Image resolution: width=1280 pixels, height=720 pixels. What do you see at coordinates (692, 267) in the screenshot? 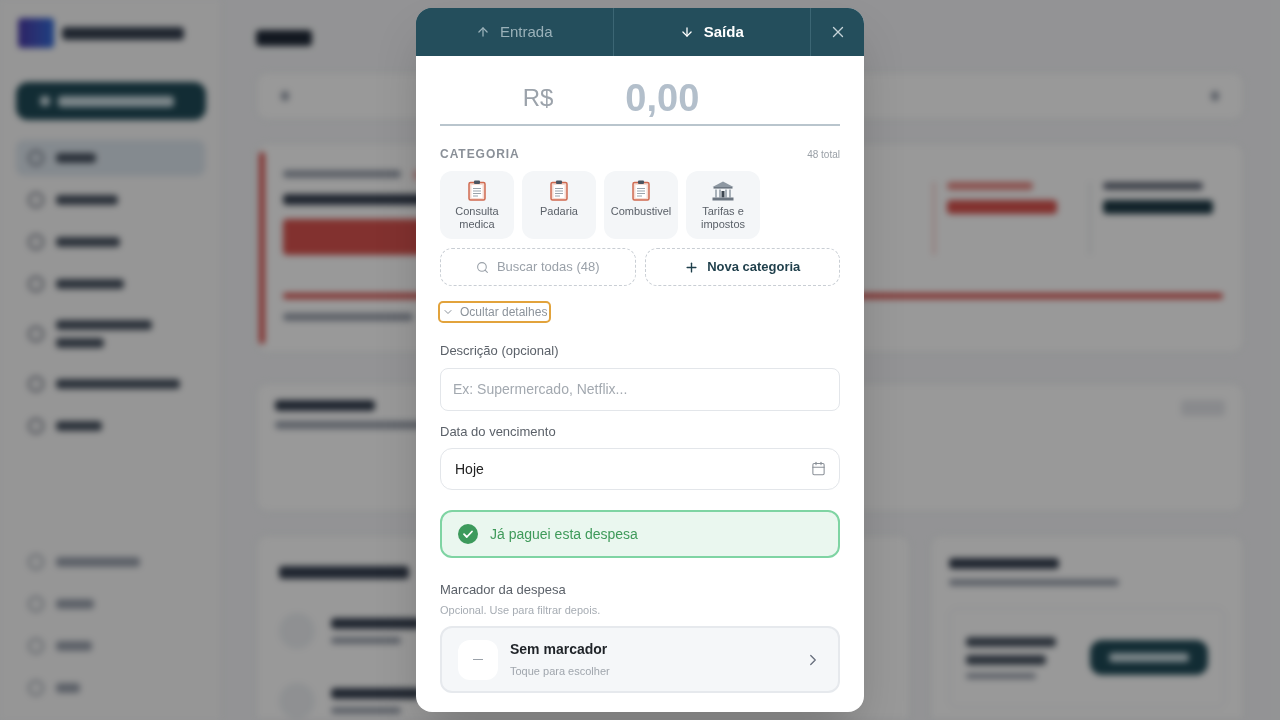
I see `plus-icon` at bounding box center [692, 267].